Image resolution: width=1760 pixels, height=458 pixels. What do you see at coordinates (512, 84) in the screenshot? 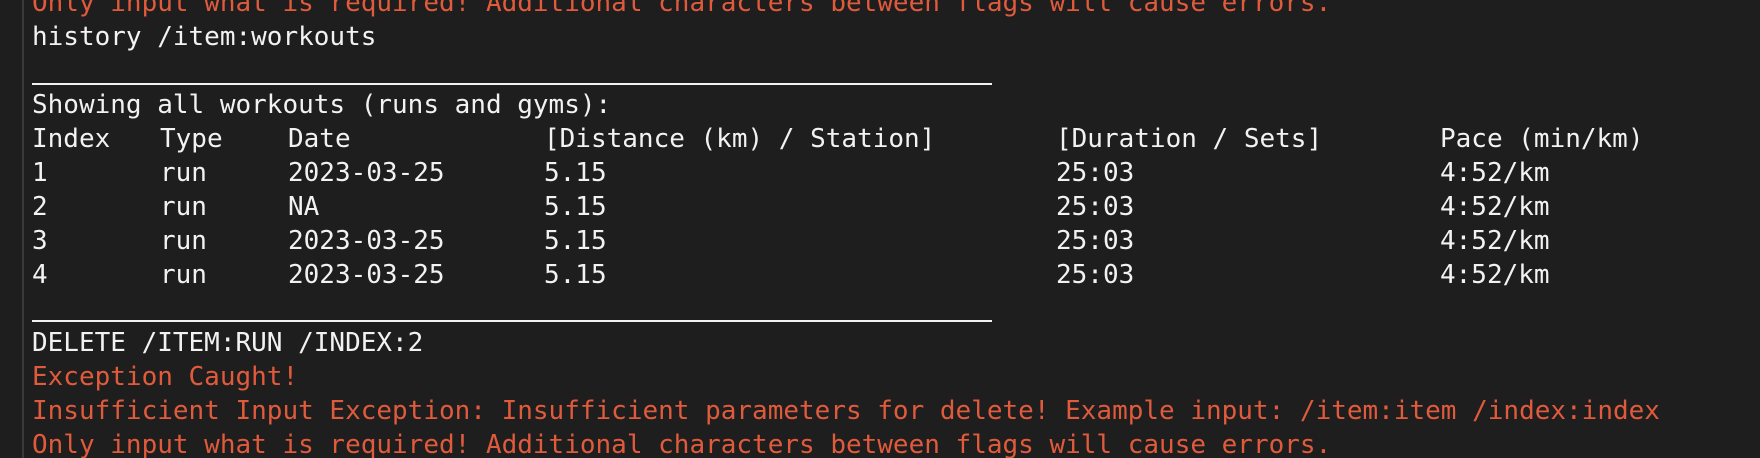
I see `separator-rule-top` at bounding box center [512, 84].